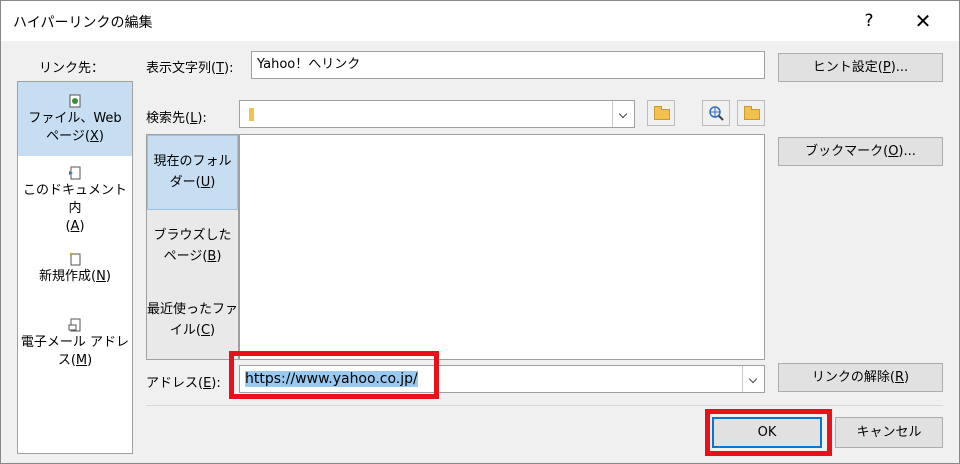 The width and height of the screenshot is (960, 464). Describe the element at coordinates (183, 383) in the screenshot. I see `address-label: アドレス(E):` at that location.